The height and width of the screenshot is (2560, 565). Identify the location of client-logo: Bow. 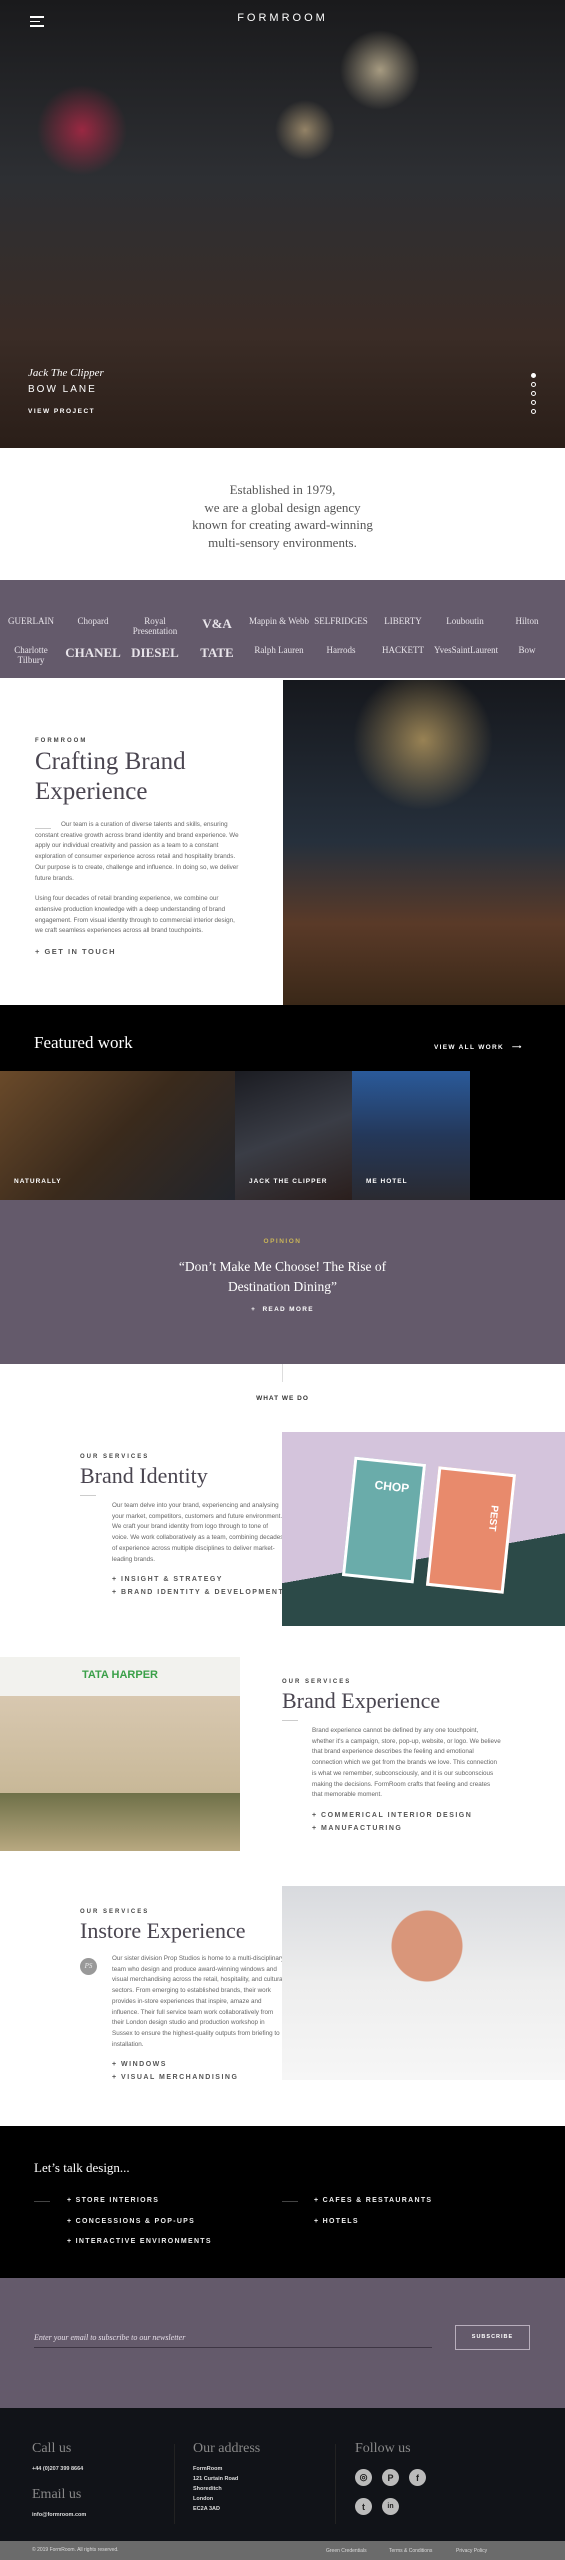
(527, 650).